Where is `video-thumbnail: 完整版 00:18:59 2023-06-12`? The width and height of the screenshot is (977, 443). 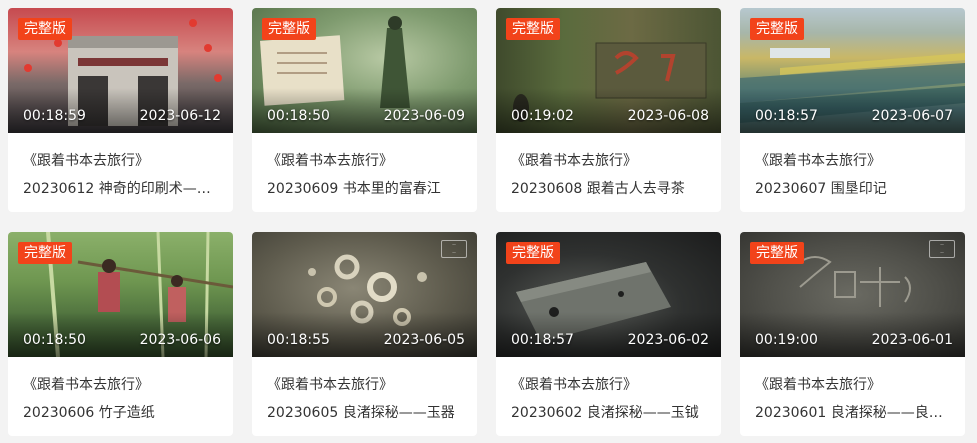 video-thumbnail: 完整版 00:18:59 2023-06-12 is located at coordinates (120, 70).